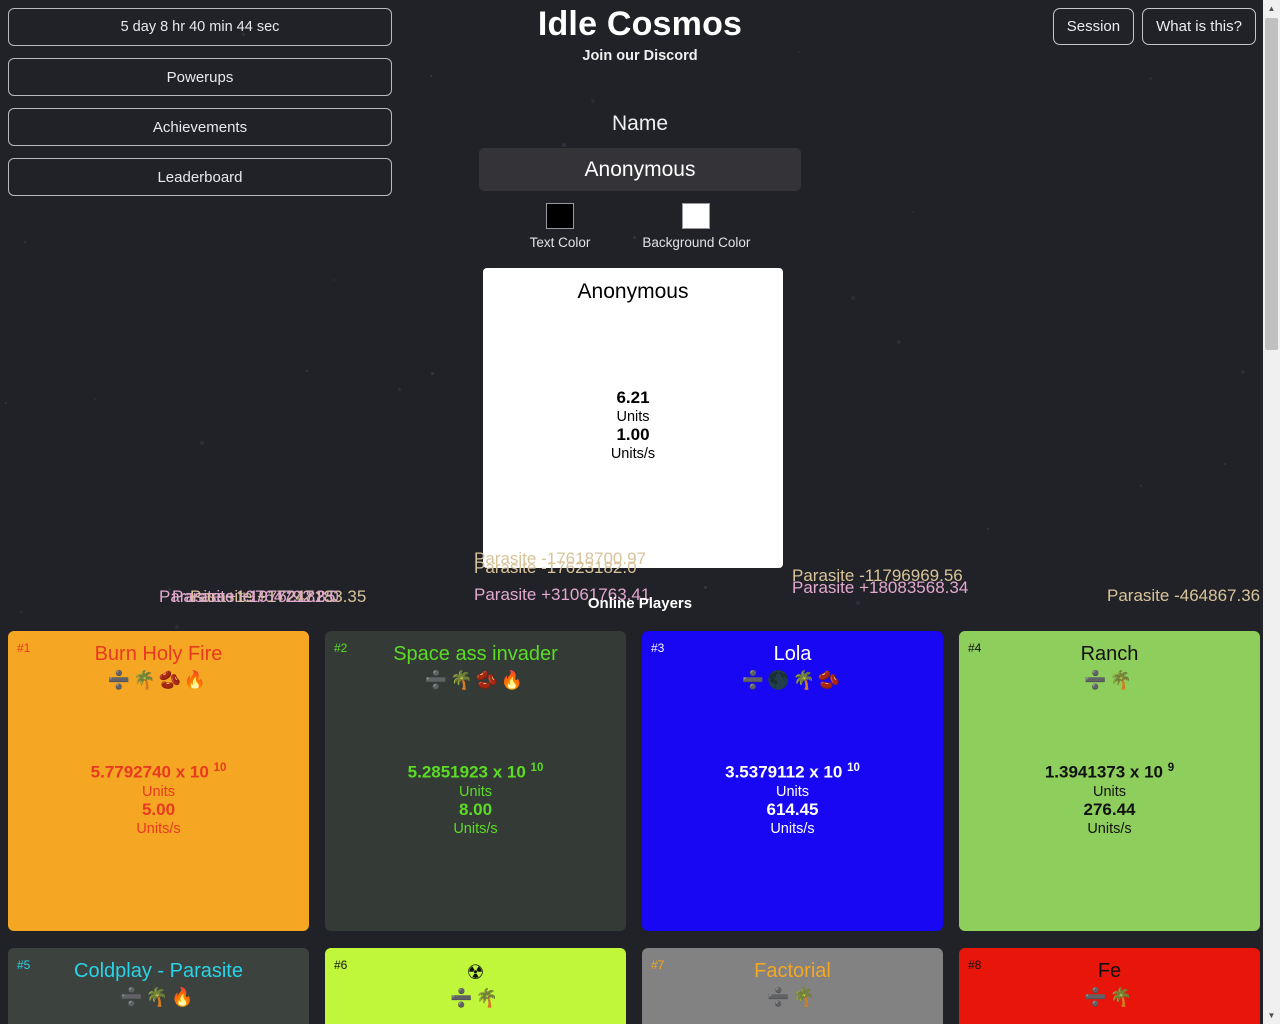  I want to click on player-rank: #2, so click(341, 648).